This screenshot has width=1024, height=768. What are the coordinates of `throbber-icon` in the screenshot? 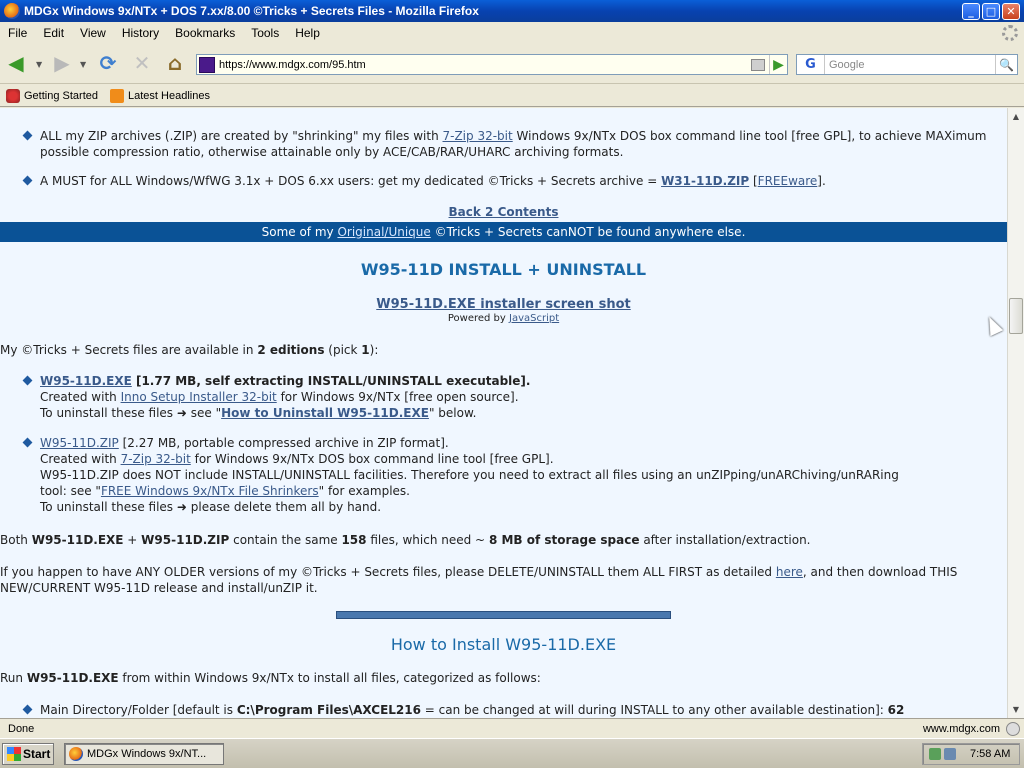 It's located at (1010, 33).